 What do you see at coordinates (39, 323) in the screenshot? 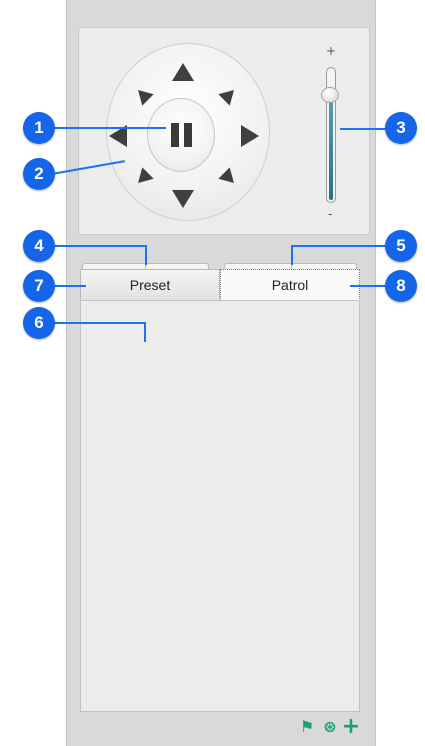
I see `callout-badge-6: 6` at bounding box center [39, 323].